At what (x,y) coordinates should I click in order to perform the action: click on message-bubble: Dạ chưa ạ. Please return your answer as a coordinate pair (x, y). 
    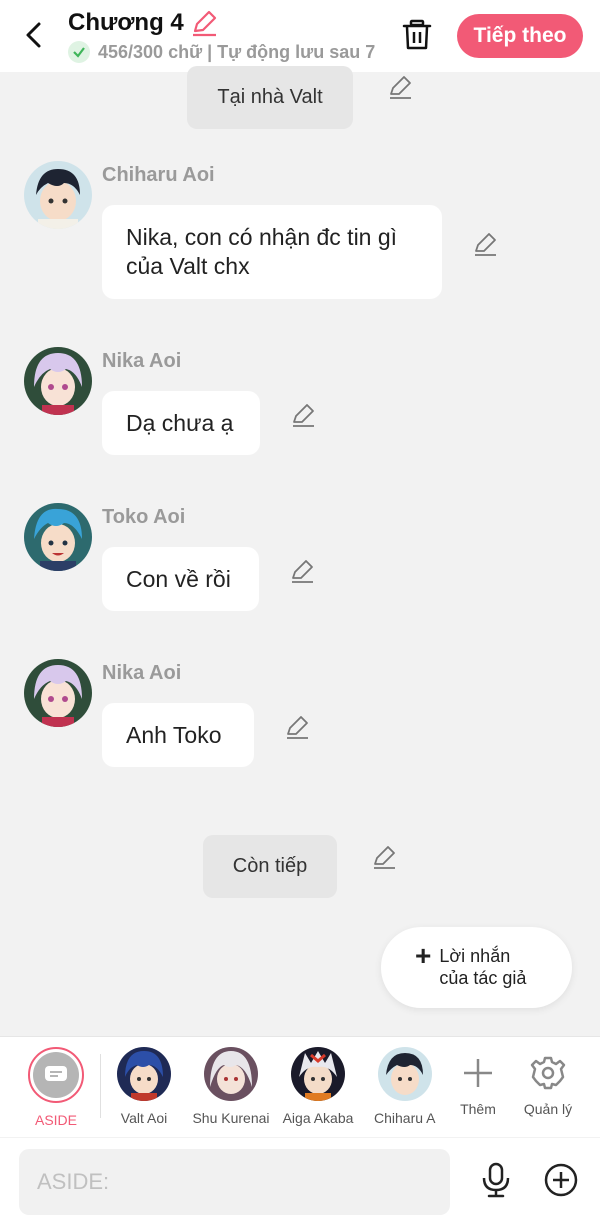
    Looking at the image, I should click on (181, 423).